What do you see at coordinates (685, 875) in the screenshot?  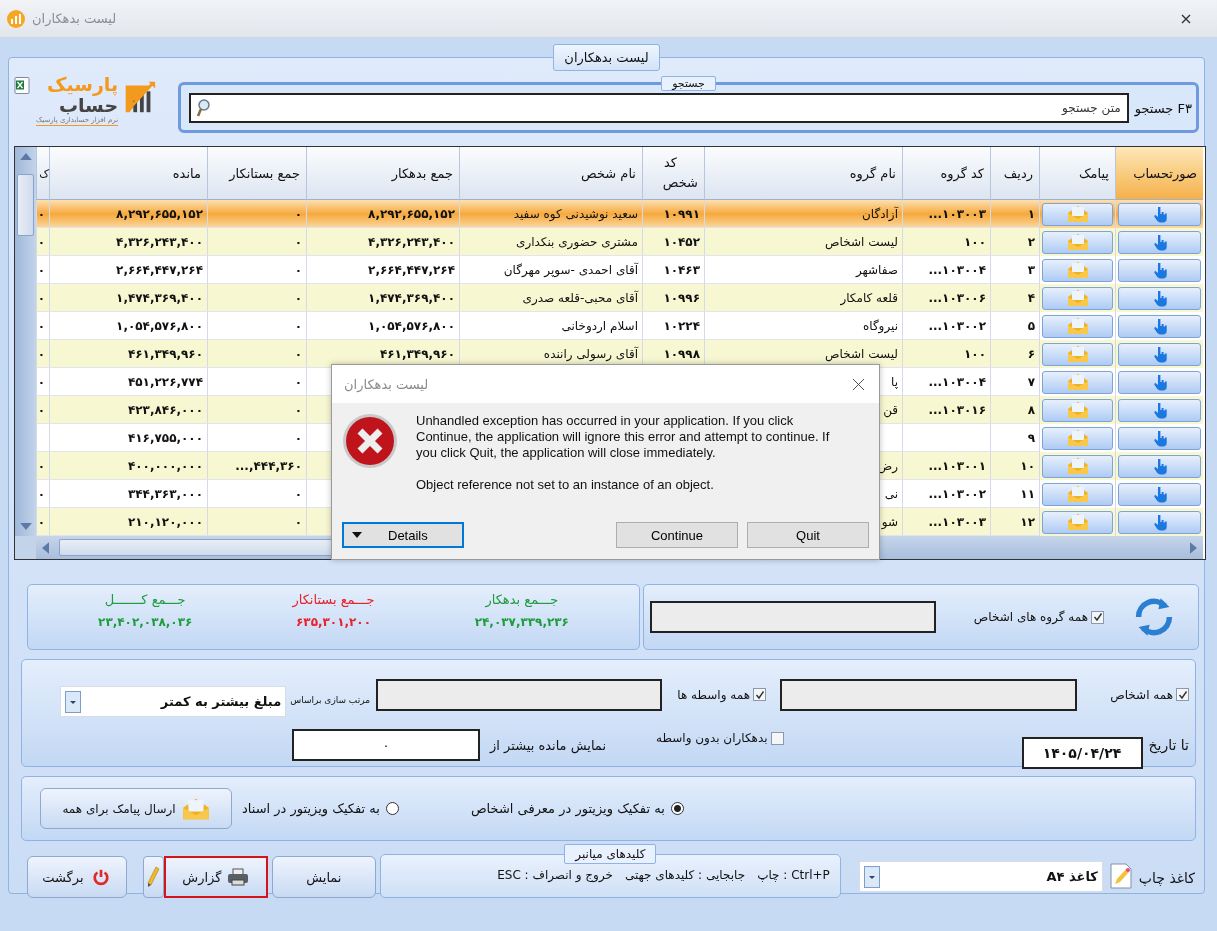 I see `shortcut-text: جابجایی : کلیدهای جهتی` at bounding box center [685, 875].